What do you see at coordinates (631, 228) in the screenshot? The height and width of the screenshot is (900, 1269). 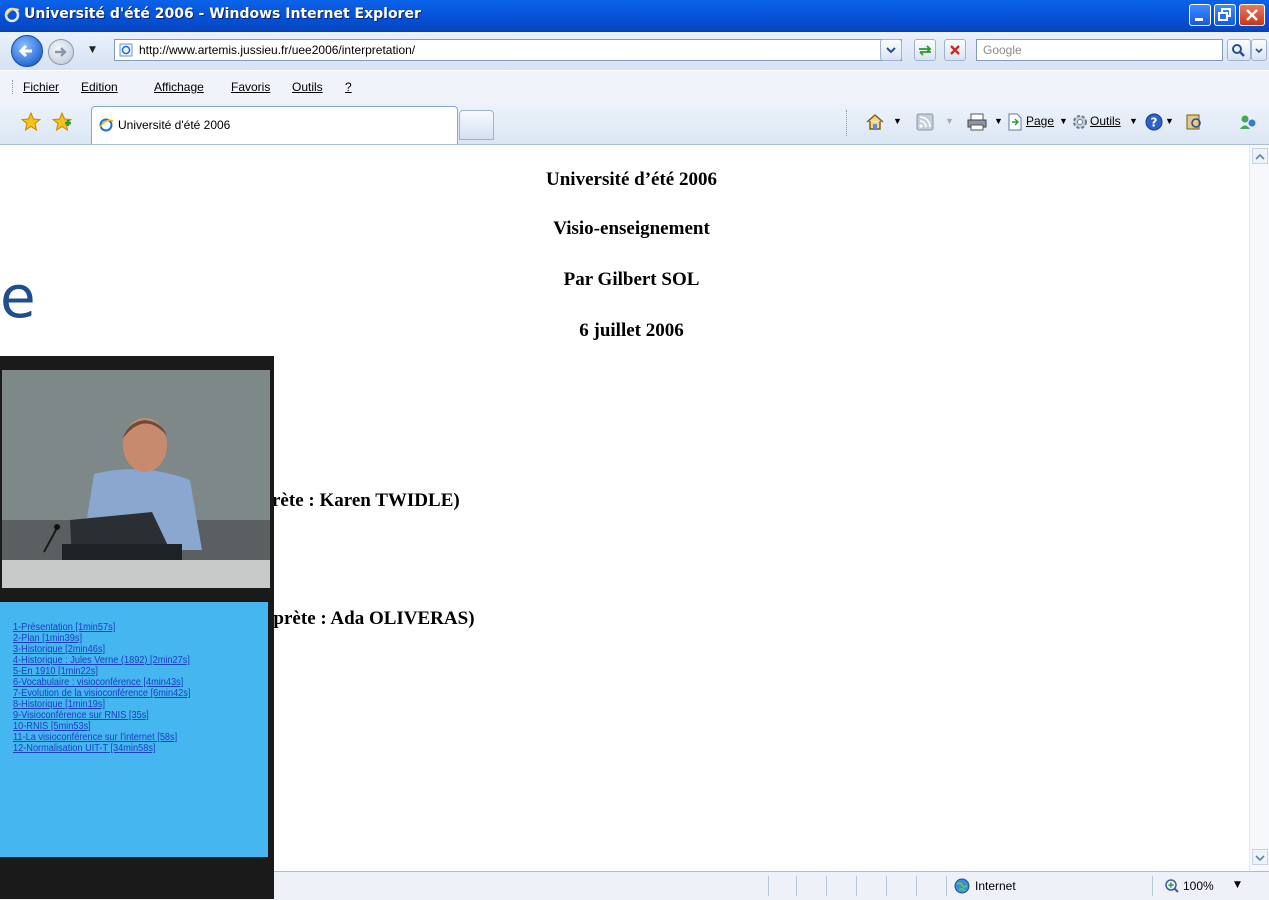 I see `subtitle: Visio-enseignement` at bounding box center [631, 228].